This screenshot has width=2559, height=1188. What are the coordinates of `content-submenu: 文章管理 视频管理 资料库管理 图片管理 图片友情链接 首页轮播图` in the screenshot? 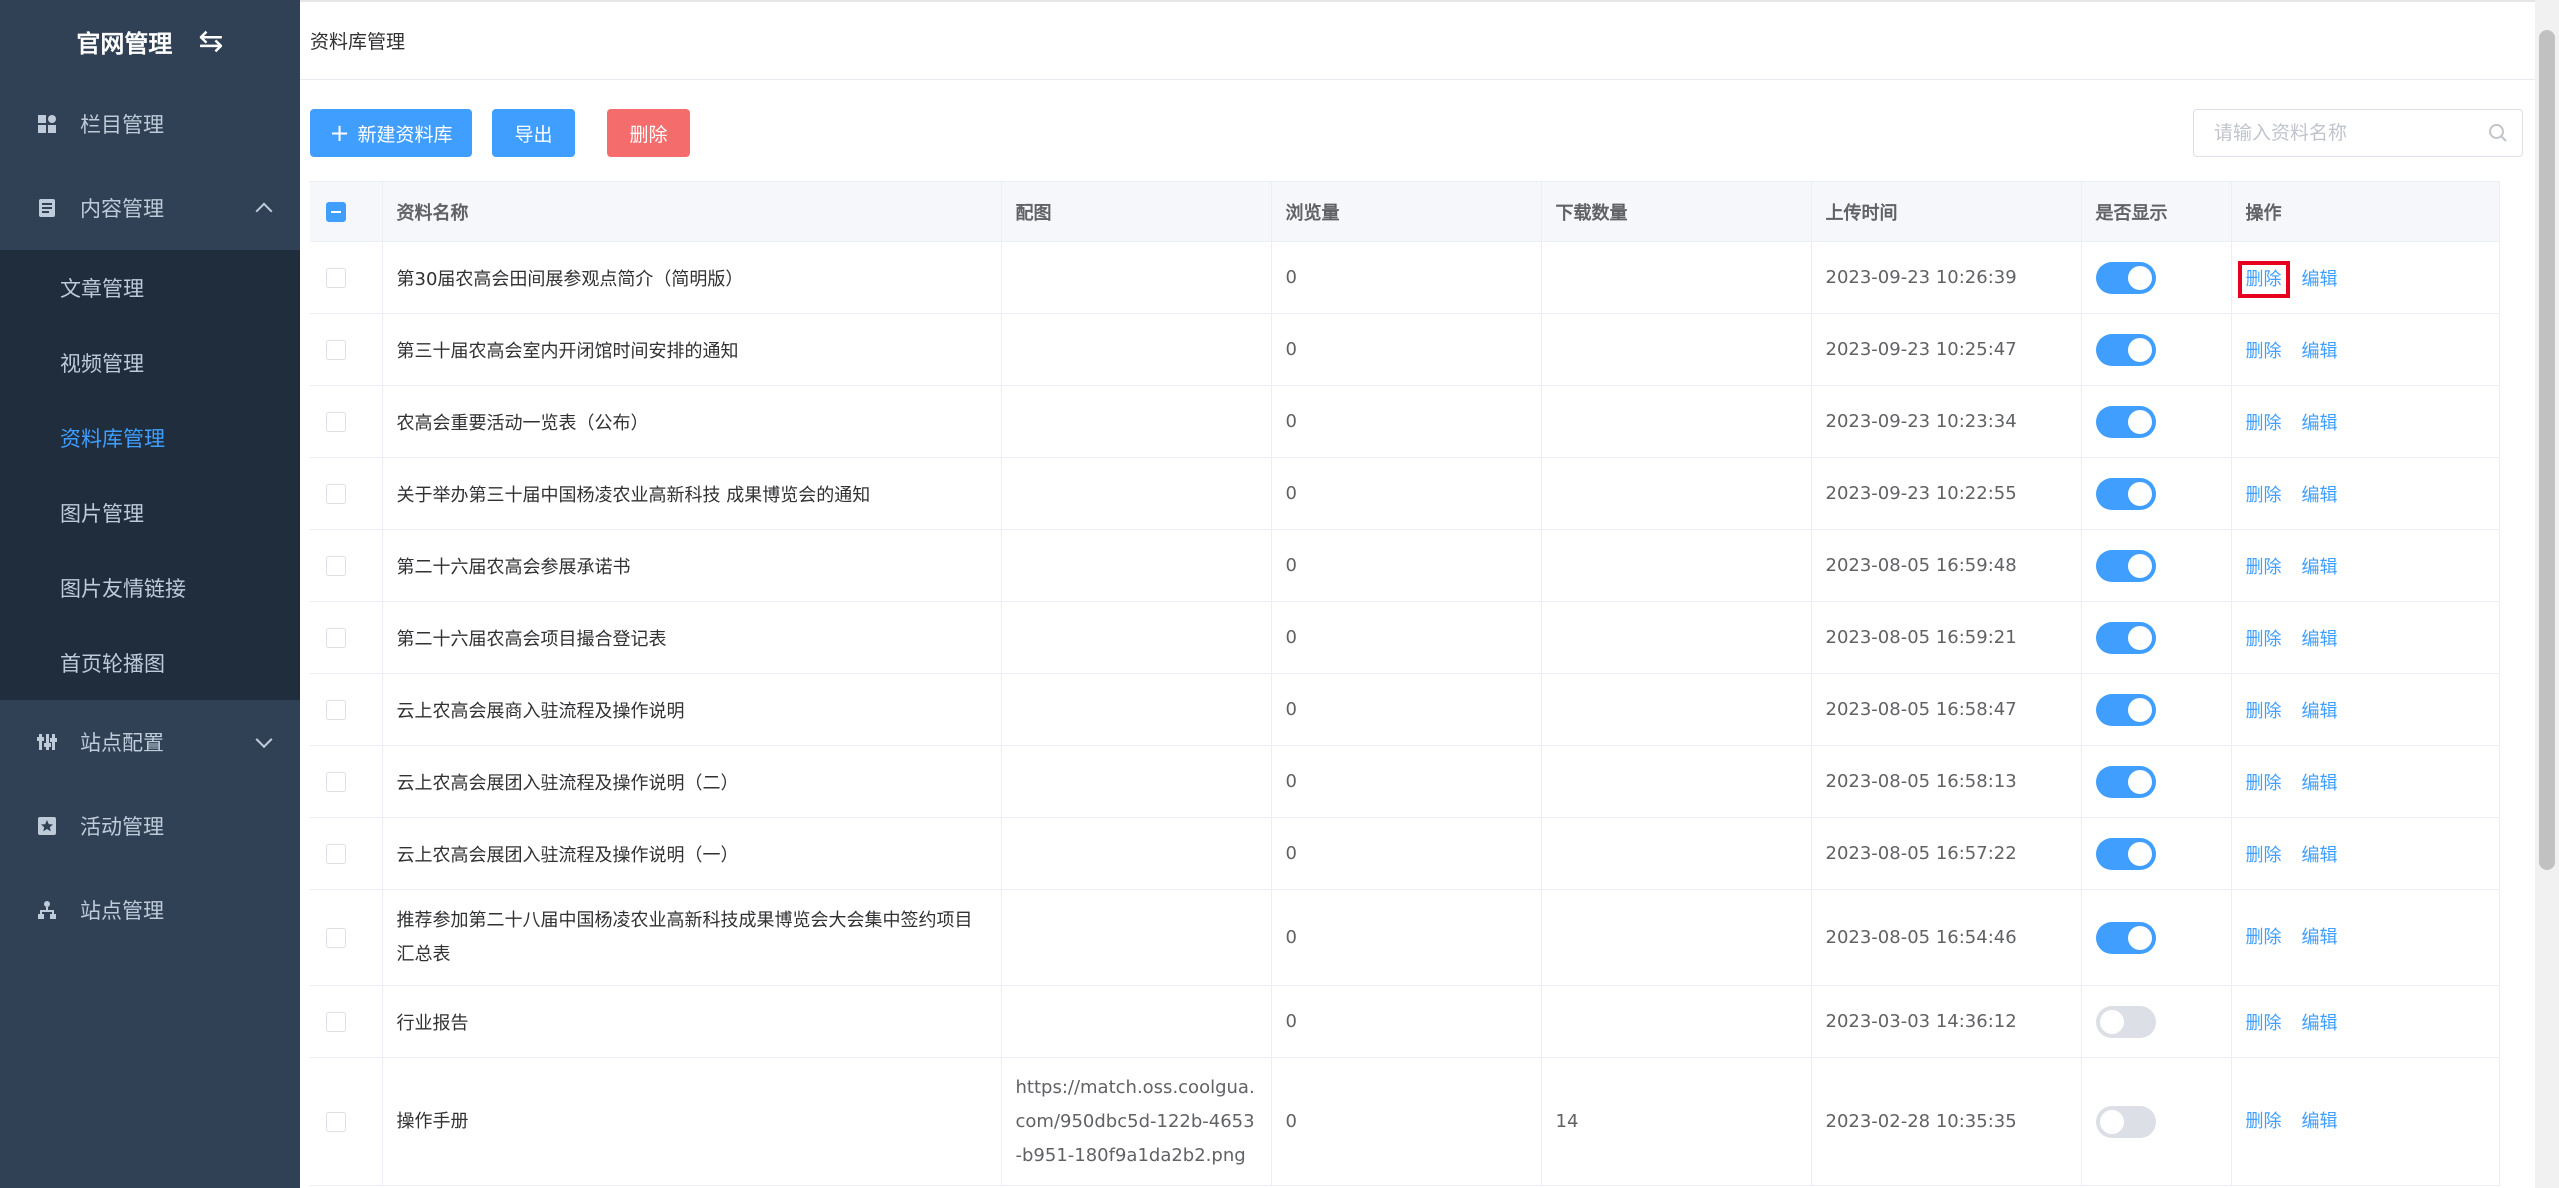 It's located at (150, 475).